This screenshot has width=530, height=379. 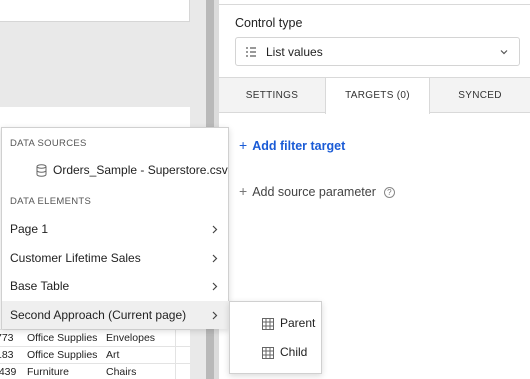 What do you see at coordinates (113, 355) in the screenshot?
I see `table-cell-subcategory: Art` at bounding box center [113, 355].